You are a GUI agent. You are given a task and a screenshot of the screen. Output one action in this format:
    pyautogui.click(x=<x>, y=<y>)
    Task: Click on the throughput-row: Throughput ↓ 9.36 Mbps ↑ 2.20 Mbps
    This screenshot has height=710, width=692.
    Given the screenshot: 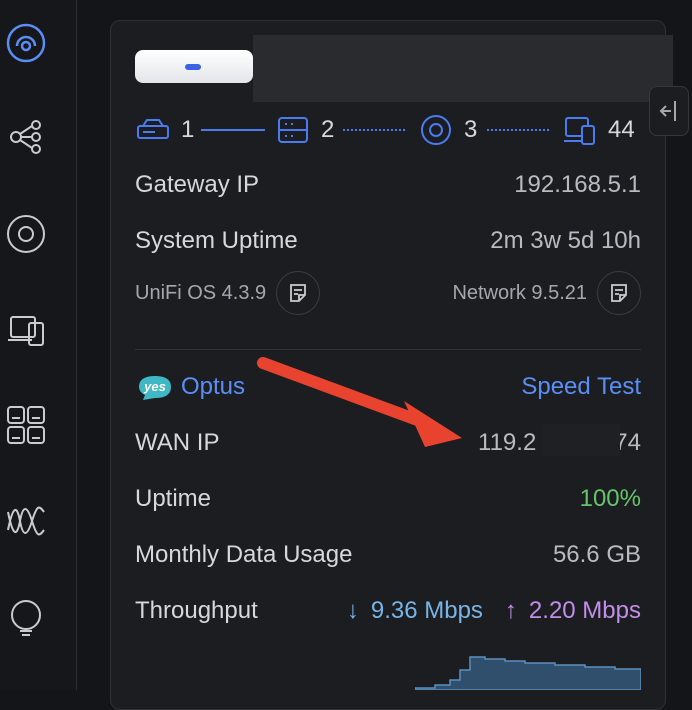 What is the action you would take?
    pyautogui.click(x=388, y=611)
    